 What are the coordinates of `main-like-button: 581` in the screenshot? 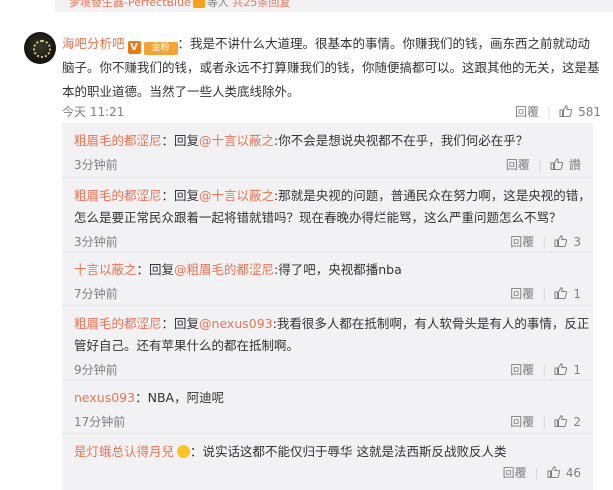 It's located at (580, 112).